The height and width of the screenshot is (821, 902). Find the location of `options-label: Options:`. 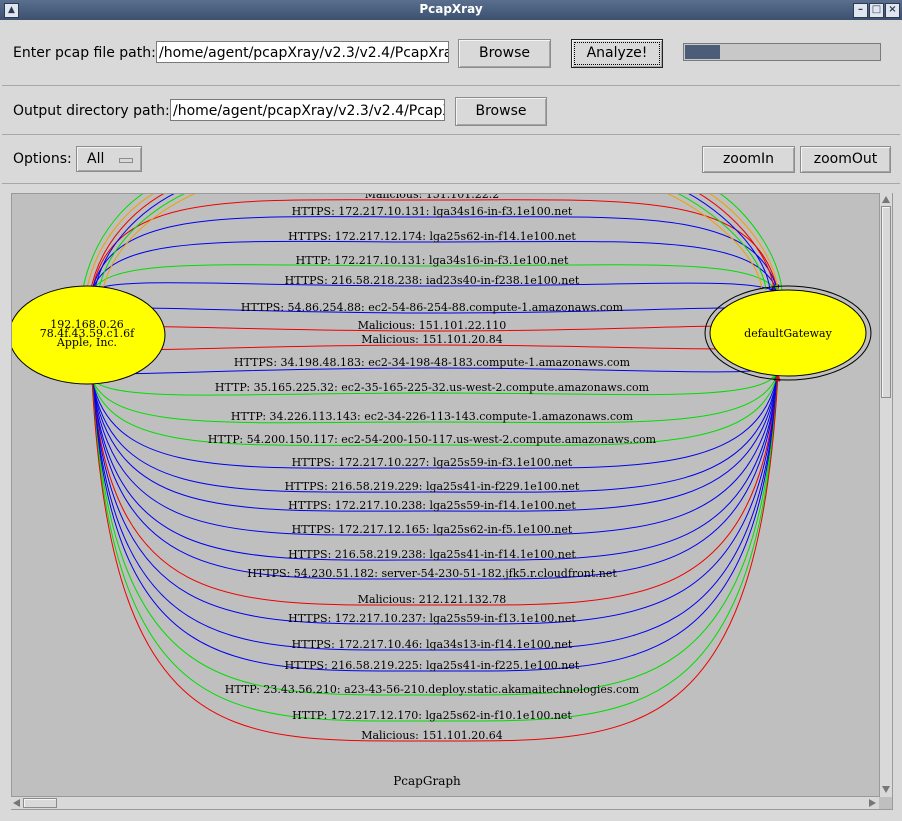

options-label: Options: is located at coordinates (42, 159).